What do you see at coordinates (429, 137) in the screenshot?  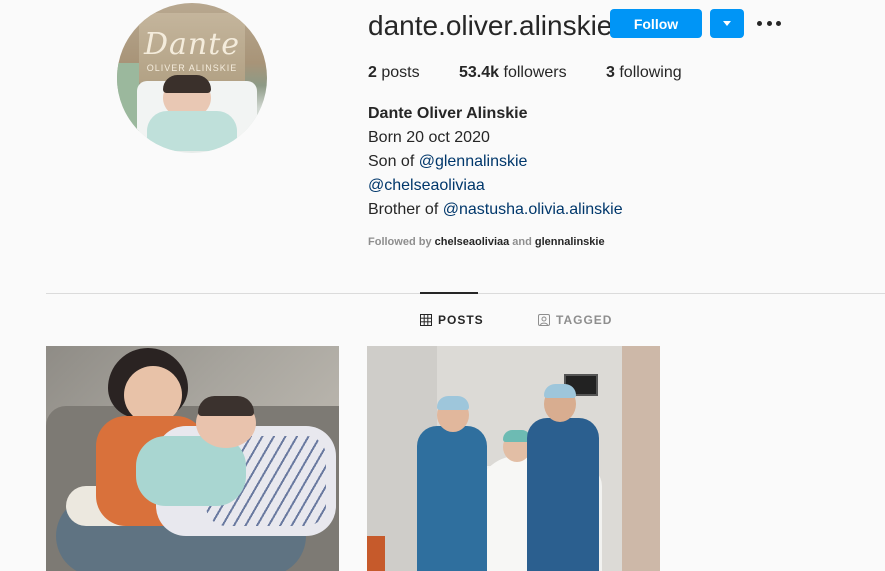 I see `bio-line-born: Born 20 oct 2020` at bounding box center [429, 137].